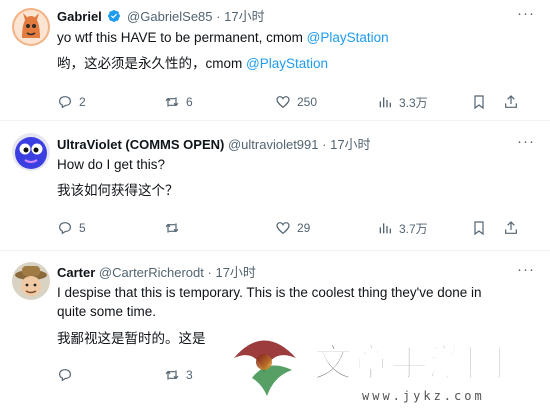 The height and width of the screenshot is (410, 550). I want to click on author-name: Gabriel, so click(79, 16).